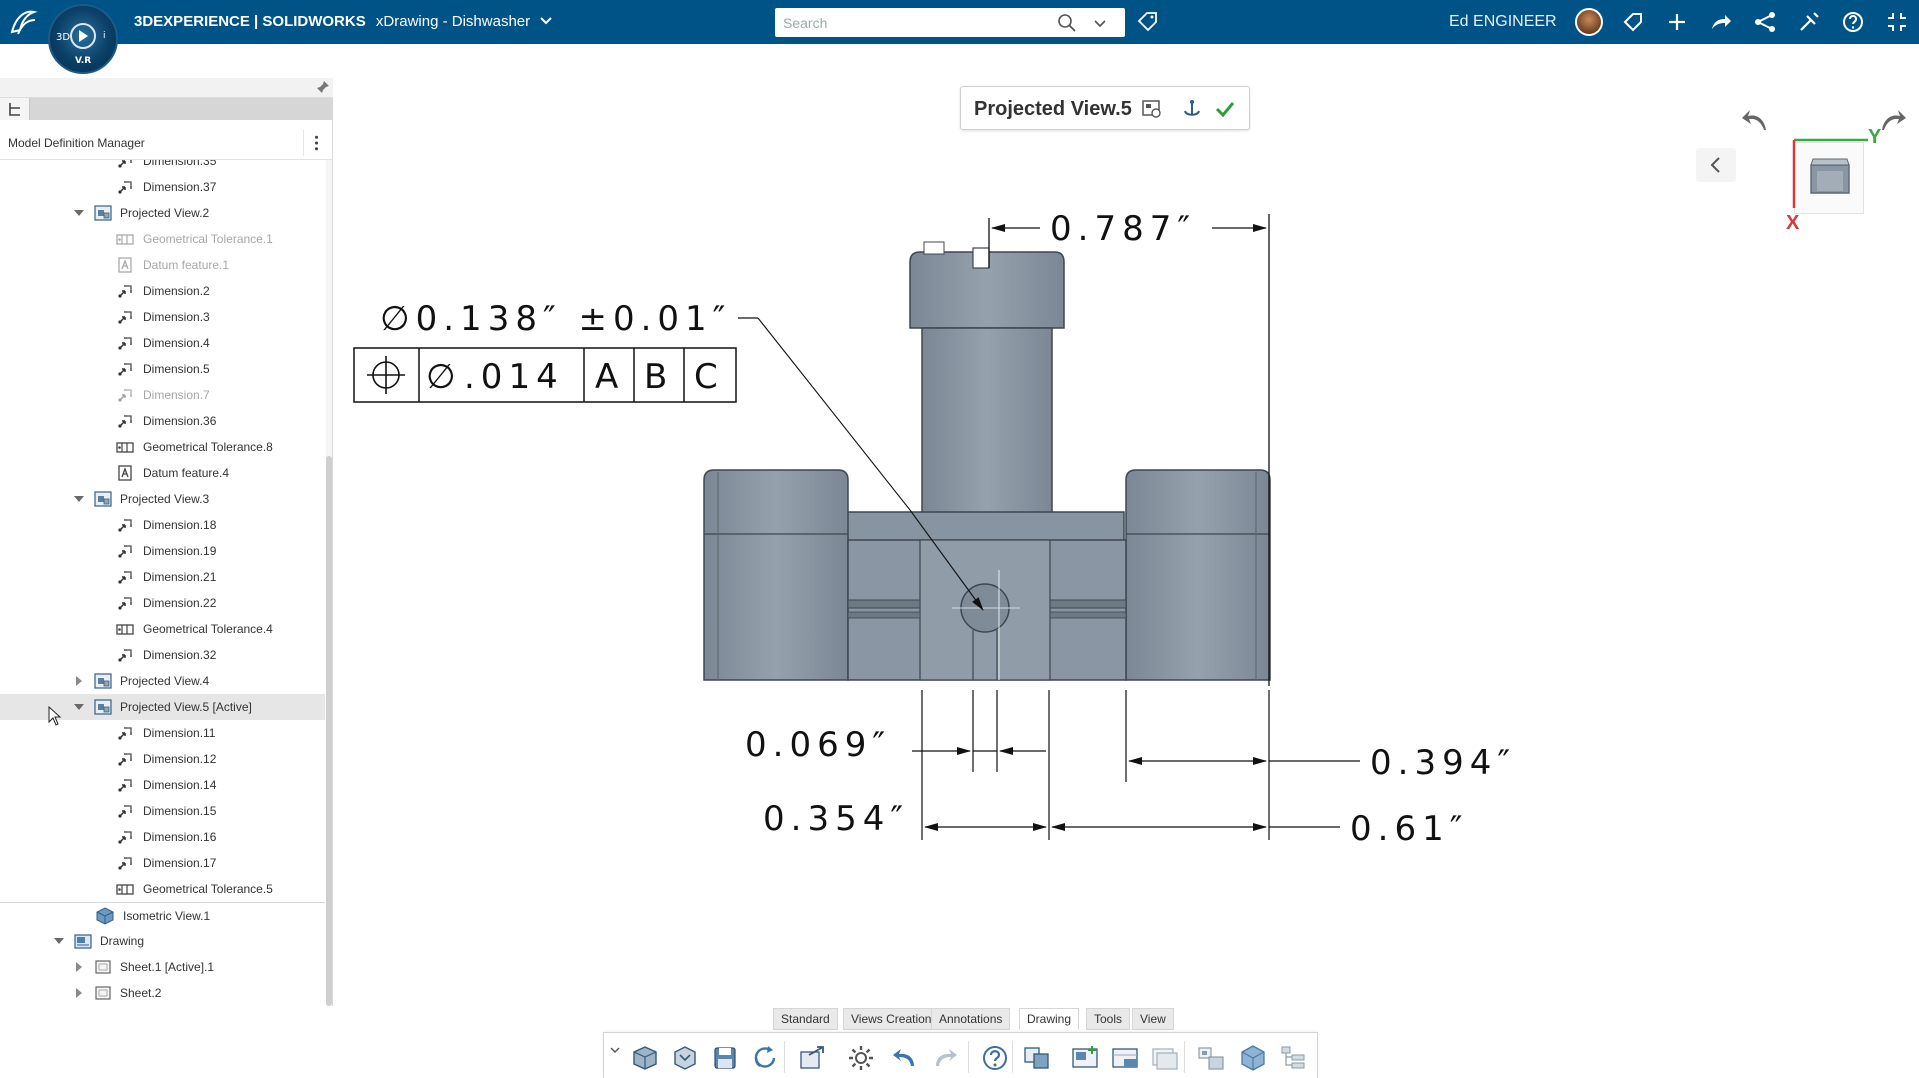 This screenshot has width=1919, height=1078. What do you see at coordinates (1049, 1019) in the screenshot?
I see `tab-drawing: Drawing` at bounding box center [1049, 1019].